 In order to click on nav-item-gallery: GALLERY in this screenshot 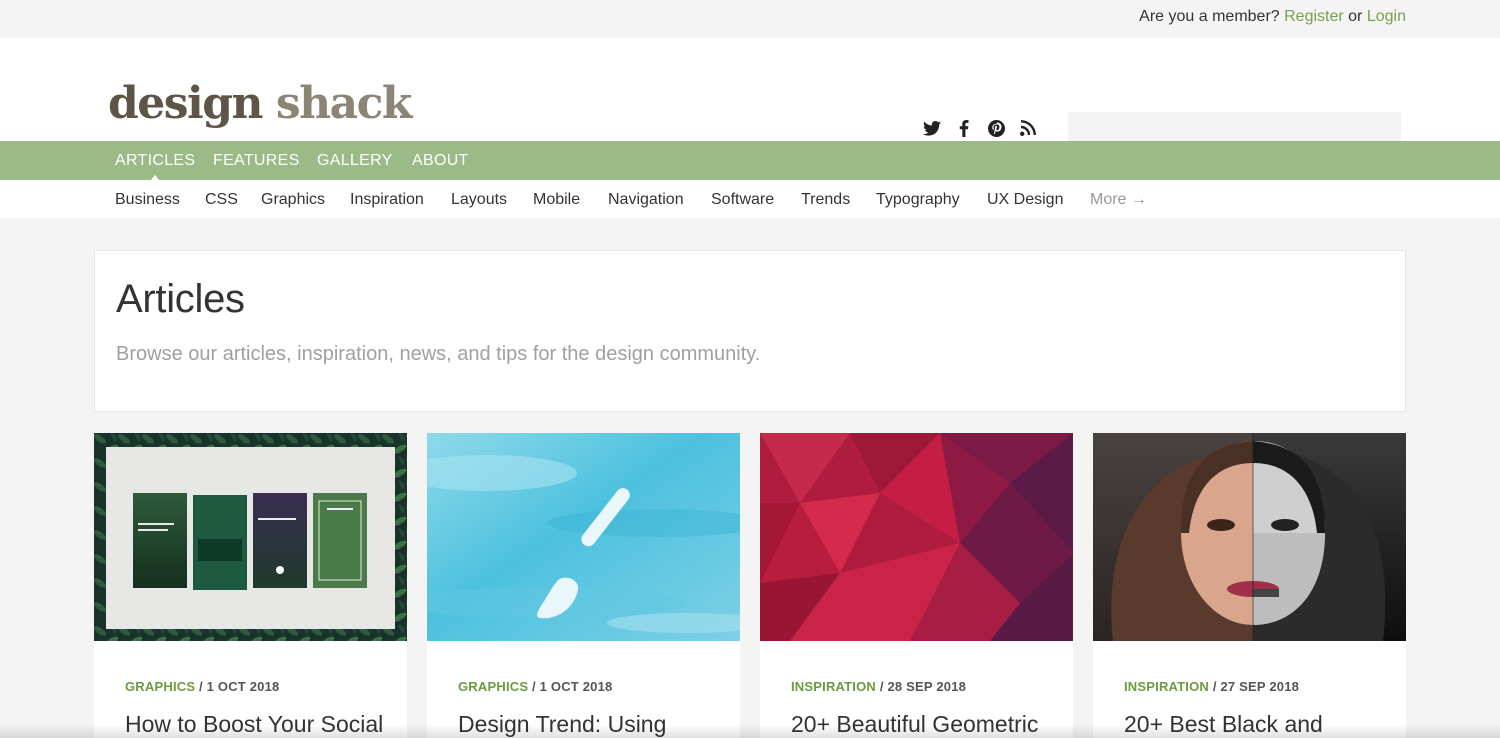, I will do `click(355, 160)`.